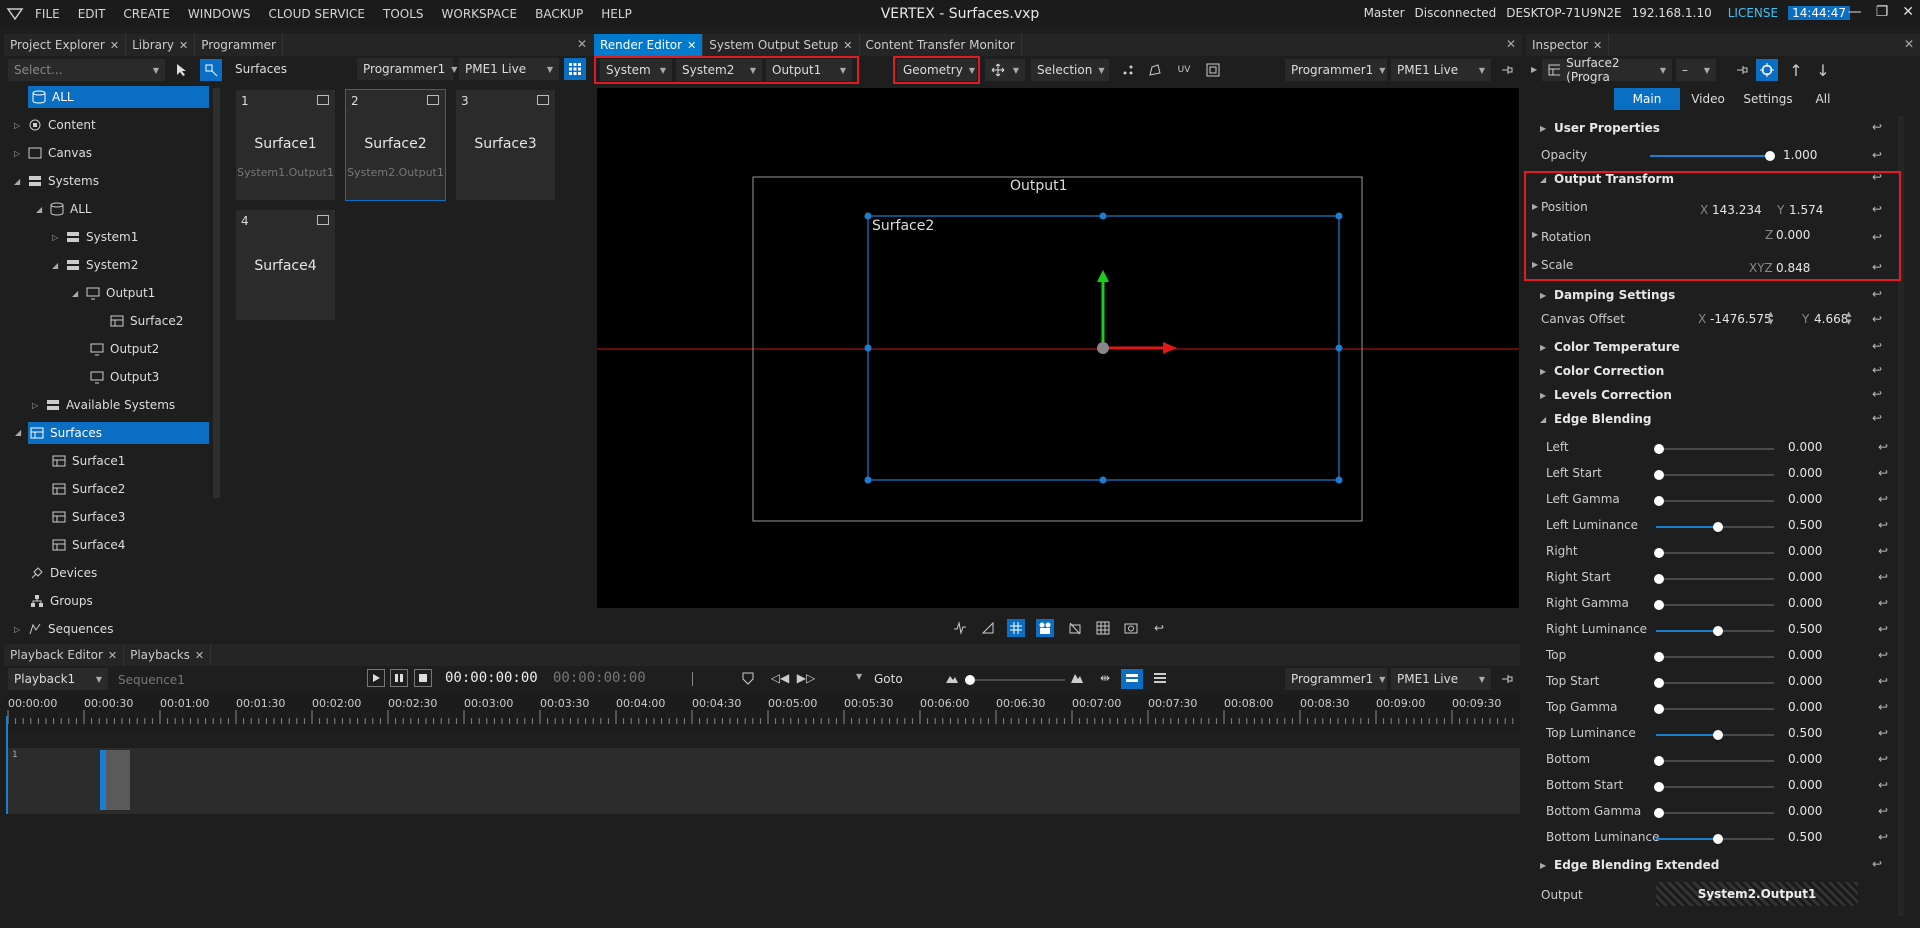 This screenshot has width=1920, height=928. Describe the element at coordinates (1629, 865) in the screenshot. I see `section-edge-blending-extended: ▶ Edge Blending Extended` at that location.